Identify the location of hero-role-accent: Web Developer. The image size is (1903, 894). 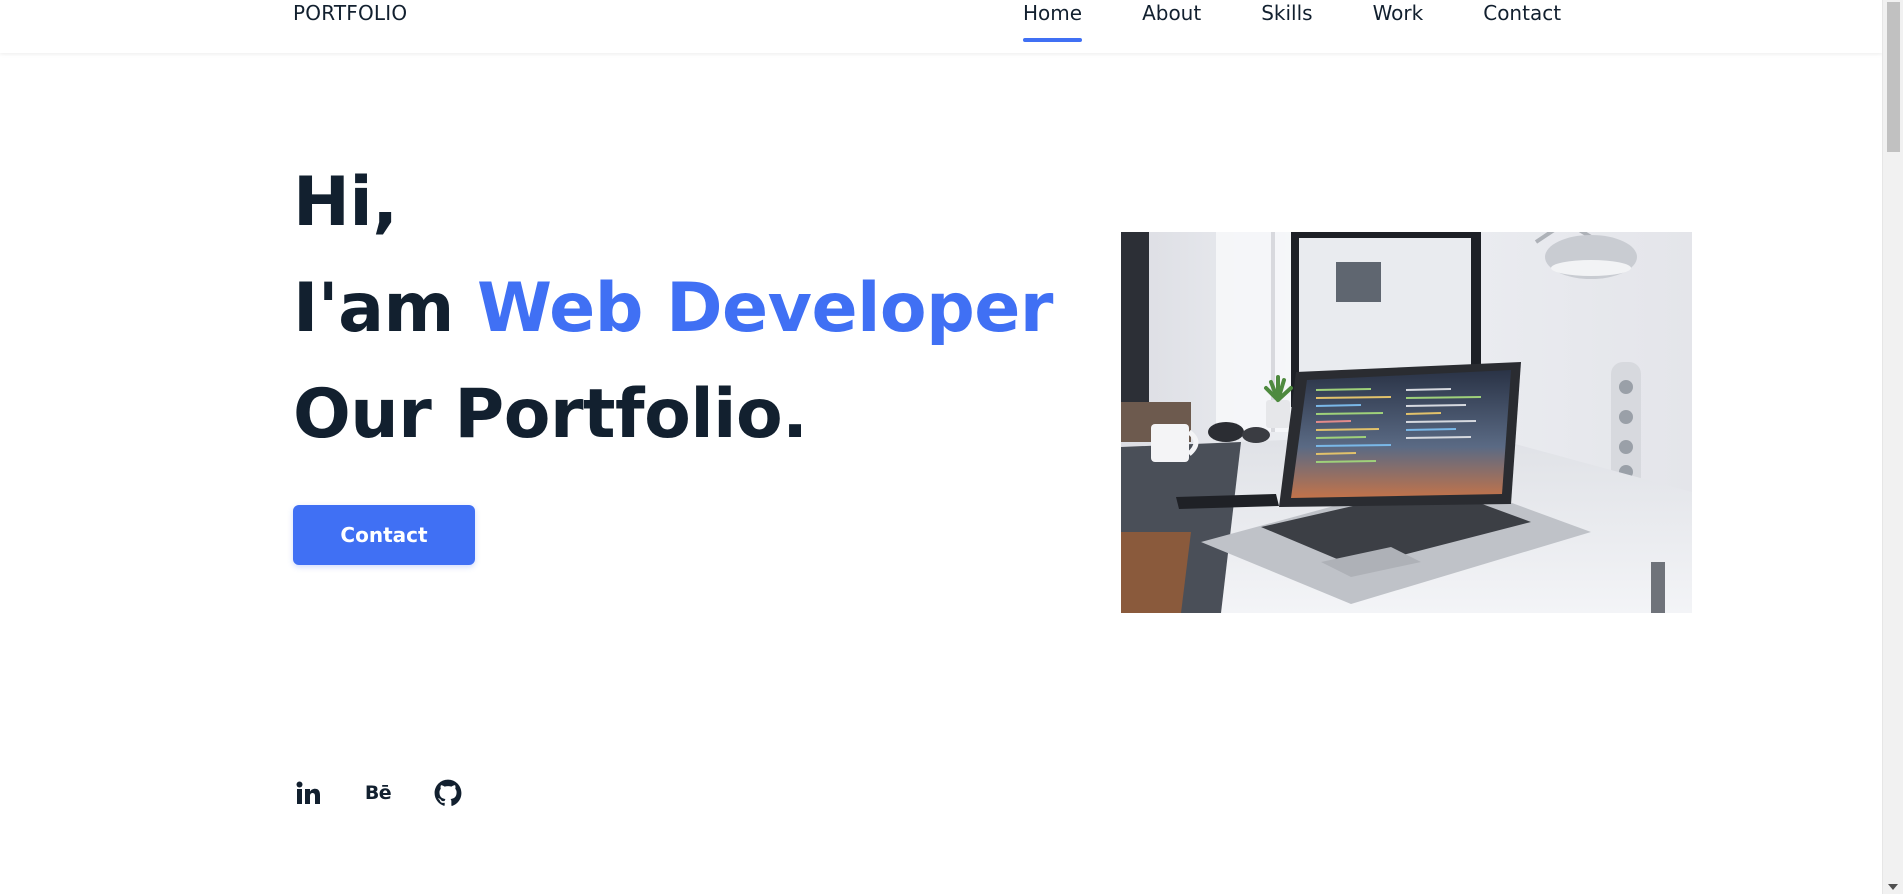
(765, 308).